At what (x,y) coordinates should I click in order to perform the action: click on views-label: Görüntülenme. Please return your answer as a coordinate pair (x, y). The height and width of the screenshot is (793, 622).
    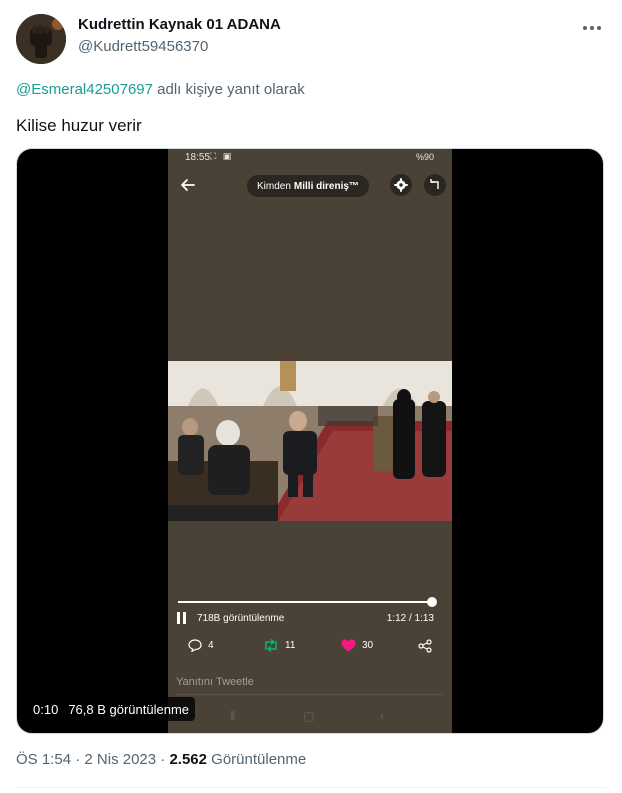
    Looking at the image, I should click on (259, 759).